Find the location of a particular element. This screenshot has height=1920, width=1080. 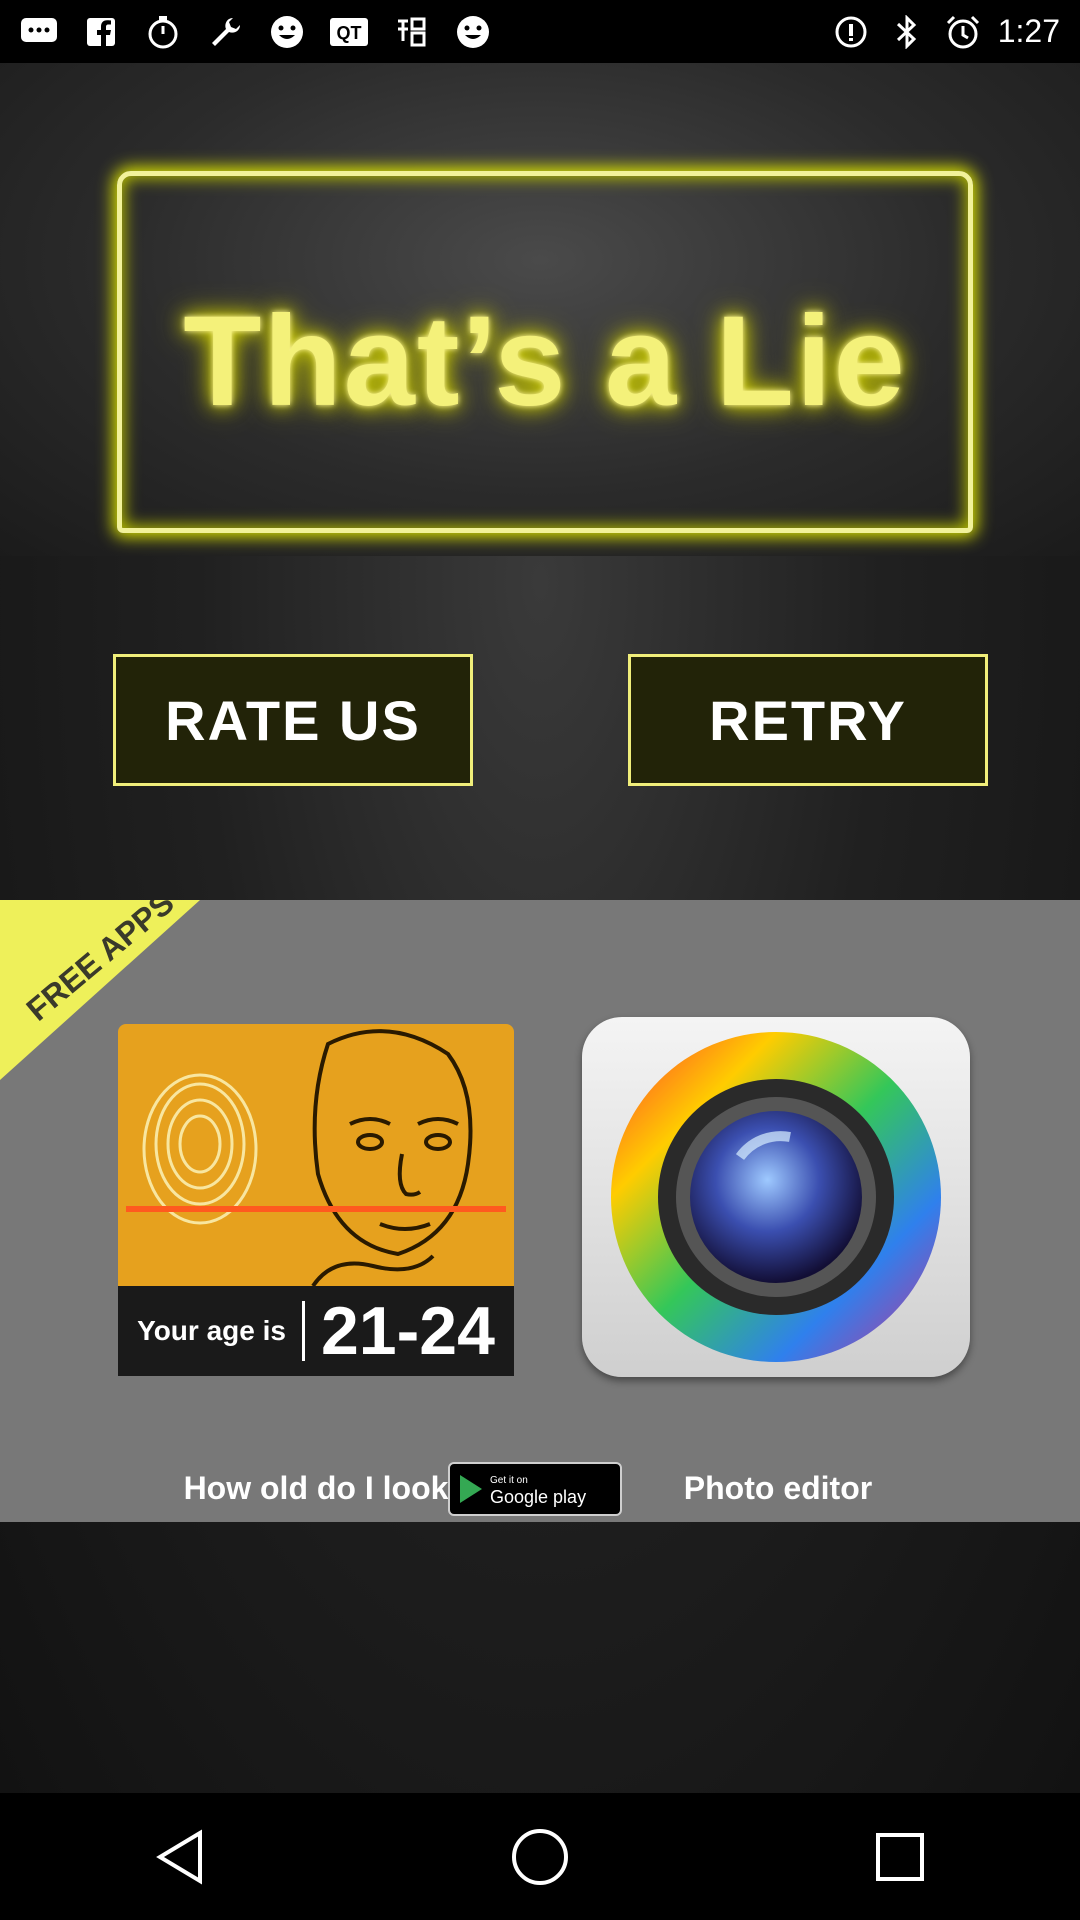

badge-big-text: Google play is located at coordinates (538, 1497).